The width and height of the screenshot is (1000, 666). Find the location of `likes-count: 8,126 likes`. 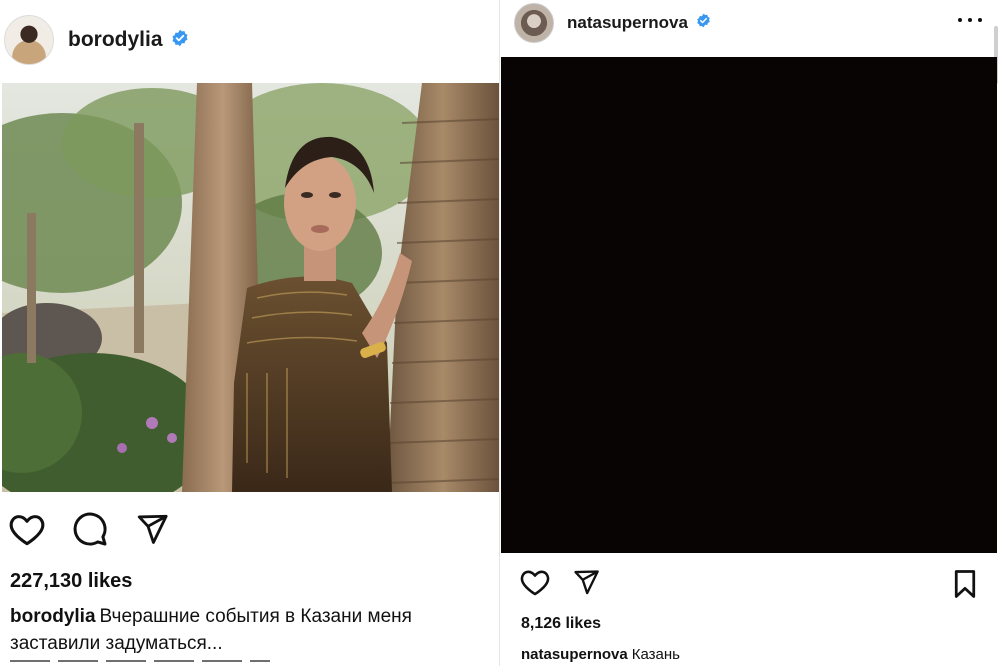

likes-count: 8,126 likes is located at coordinates (561, 624).